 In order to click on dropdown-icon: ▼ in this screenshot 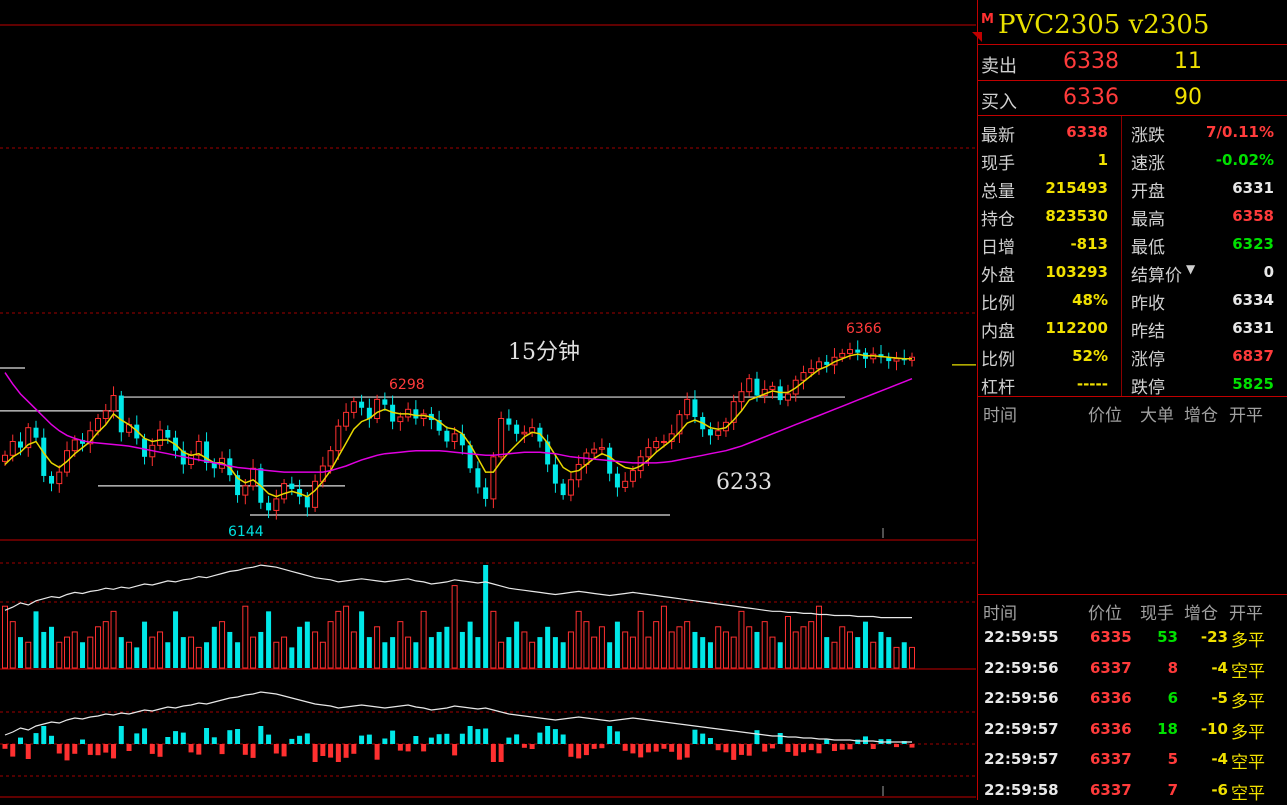, I will do `click(1190, 269)`.